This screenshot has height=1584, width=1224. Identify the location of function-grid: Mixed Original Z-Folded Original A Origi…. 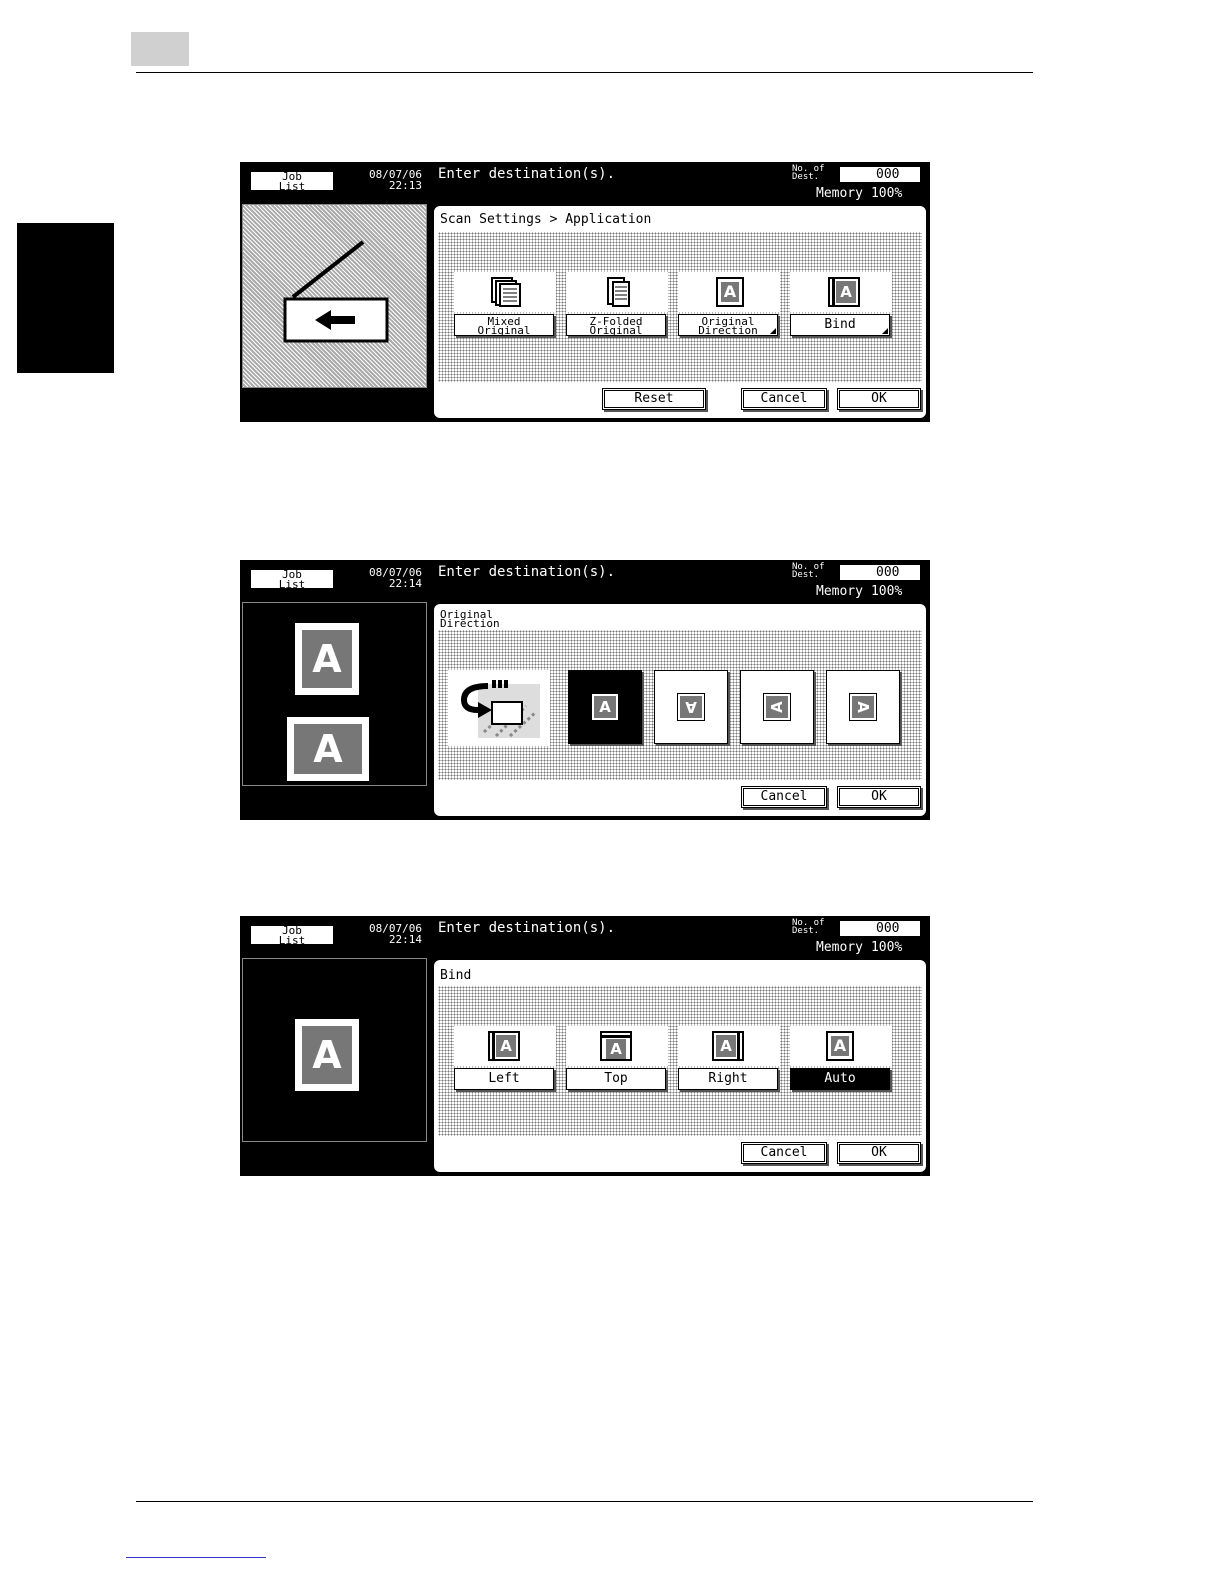
(680, 307).